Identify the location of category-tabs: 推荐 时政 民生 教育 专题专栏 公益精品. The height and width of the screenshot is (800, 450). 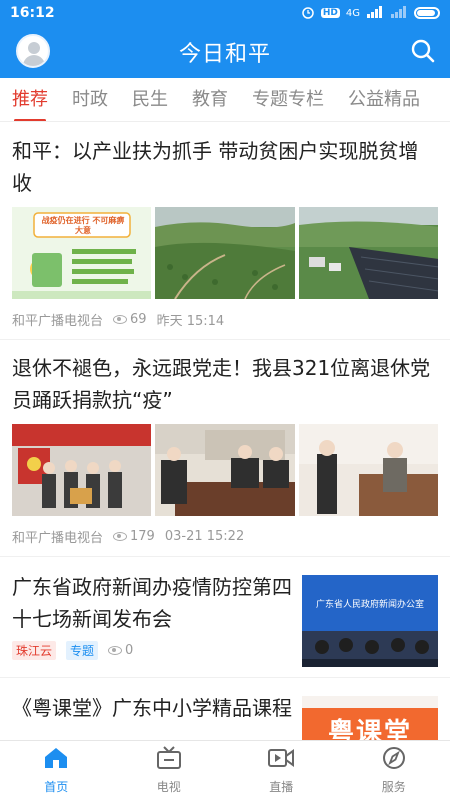
(225, 100).